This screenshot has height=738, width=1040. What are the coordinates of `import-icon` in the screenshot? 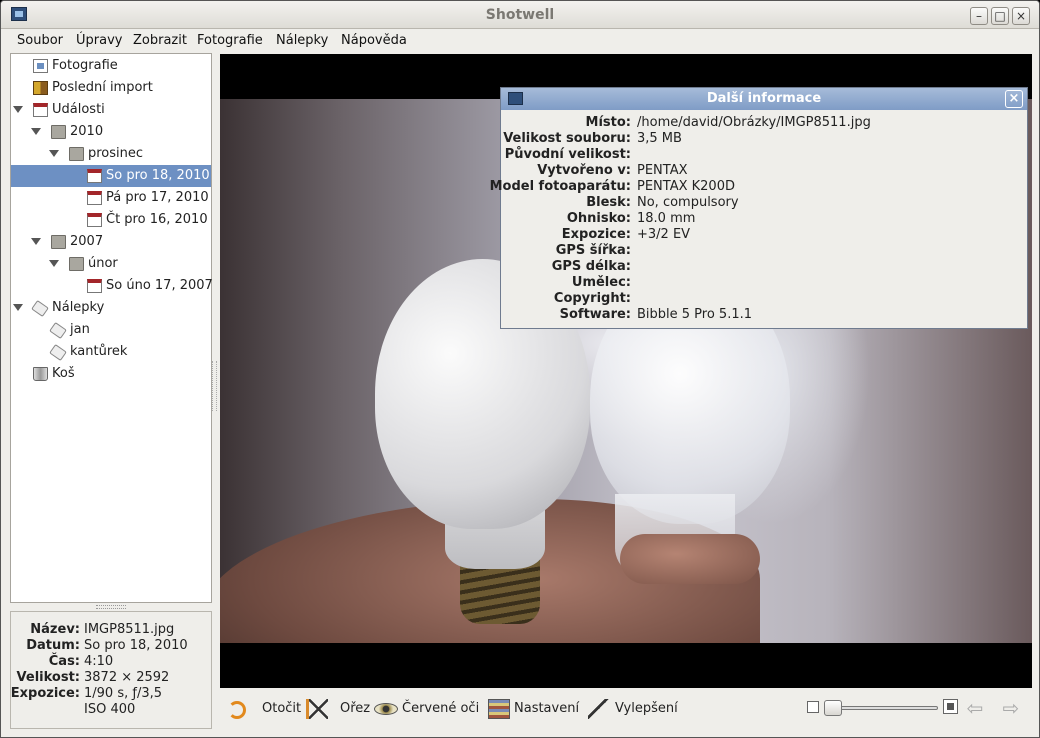 It's located at (40, 88).